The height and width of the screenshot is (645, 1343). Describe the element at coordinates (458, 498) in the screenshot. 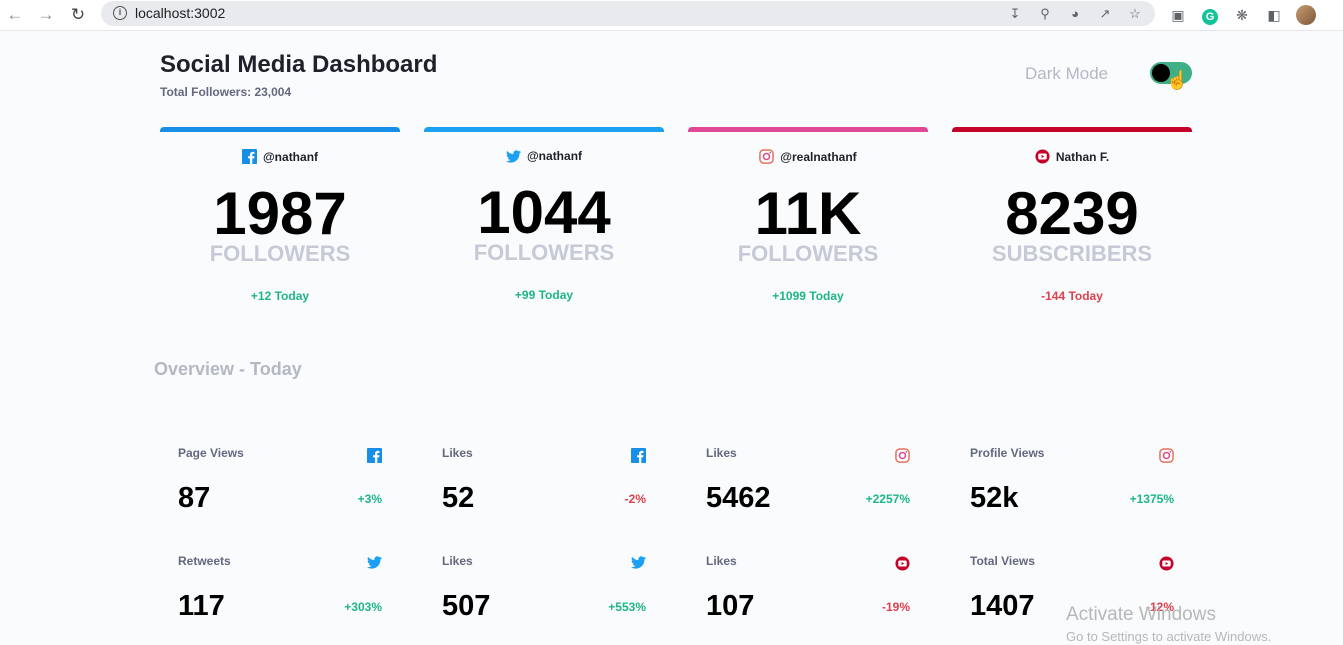

I see `overview-value: 52` at that location.